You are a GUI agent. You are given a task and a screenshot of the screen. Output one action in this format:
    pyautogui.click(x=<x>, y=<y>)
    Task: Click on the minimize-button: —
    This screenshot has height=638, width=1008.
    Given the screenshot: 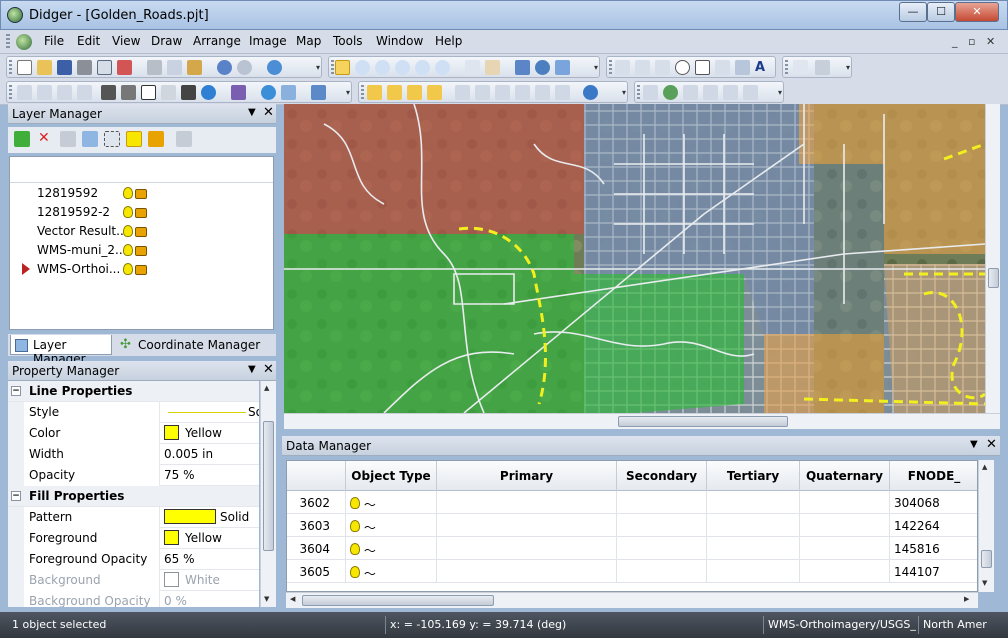 What is the action you would take?
    pyautogui.click(x=913, y=12)
    